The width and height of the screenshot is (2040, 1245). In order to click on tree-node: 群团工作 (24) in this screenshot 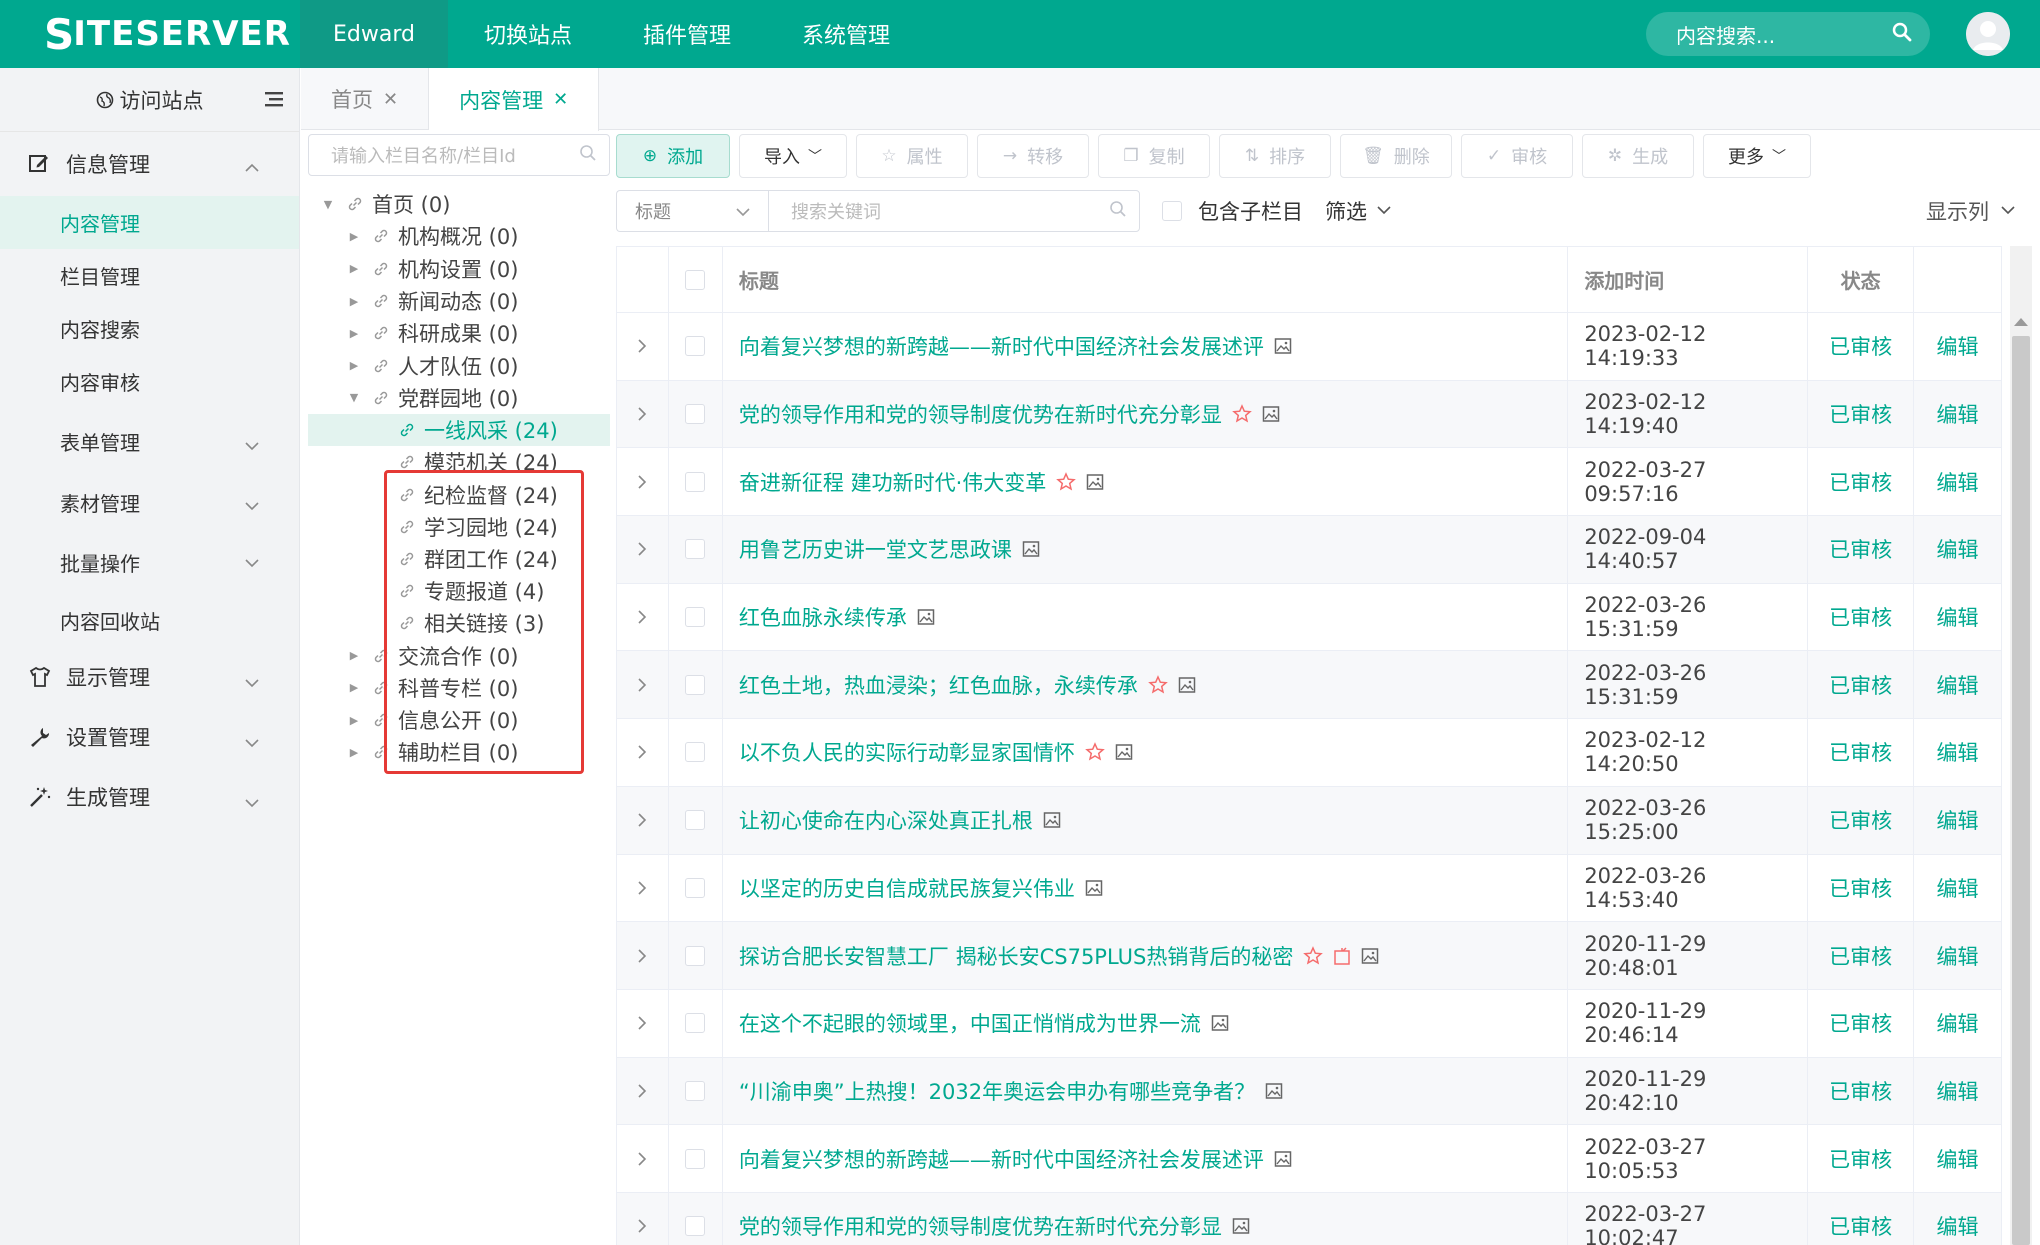, I will do `click(459, 559)`.